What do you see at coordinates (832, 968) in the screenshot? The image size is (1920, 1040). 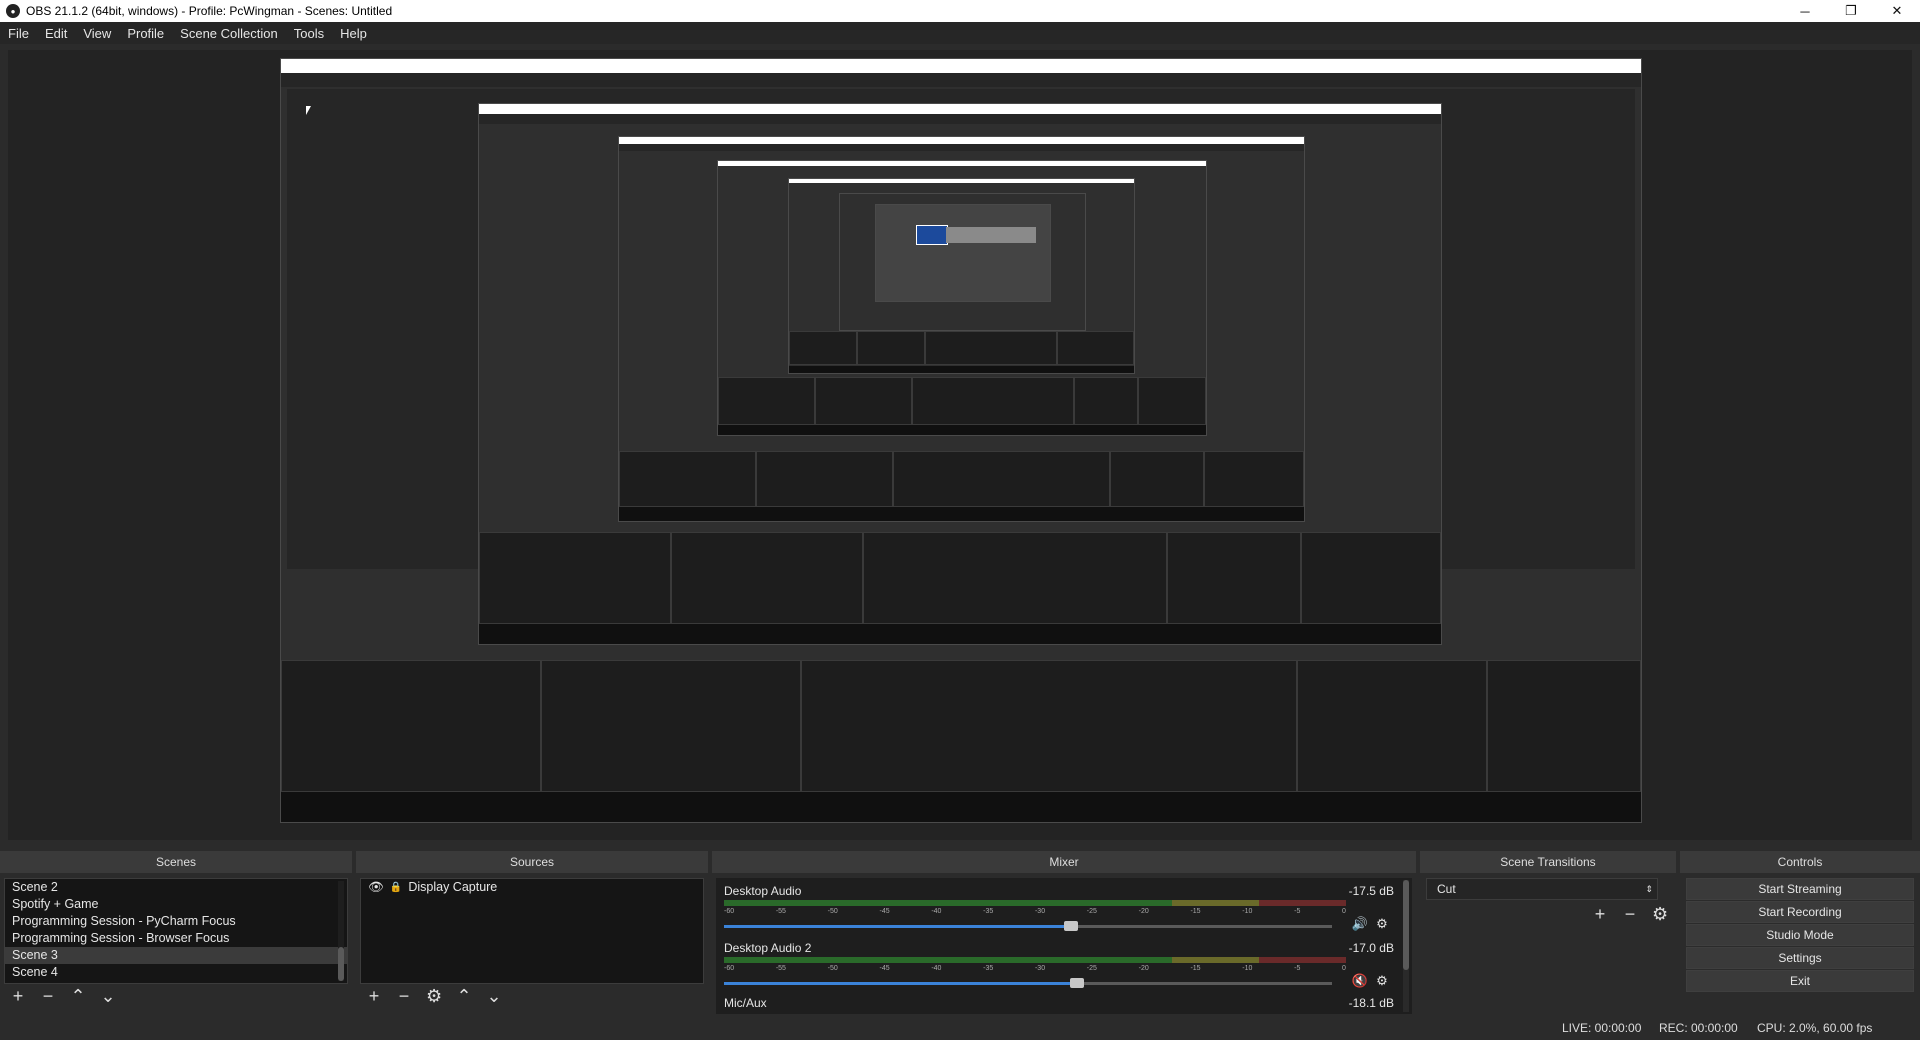 I see `meter-tick-label: -50` at bounding box center [832, 968].